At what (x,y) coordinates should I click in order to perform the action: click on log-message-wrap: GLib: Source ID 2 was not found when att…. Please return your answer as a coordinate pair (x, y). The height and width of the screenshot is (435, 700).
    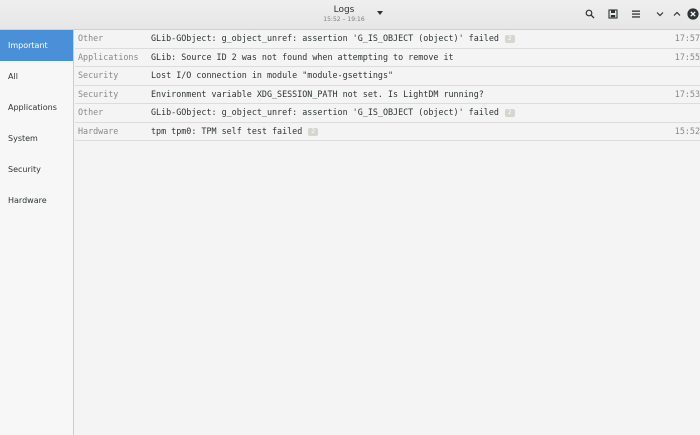
    Looking at the image, I should click on (302, 58).